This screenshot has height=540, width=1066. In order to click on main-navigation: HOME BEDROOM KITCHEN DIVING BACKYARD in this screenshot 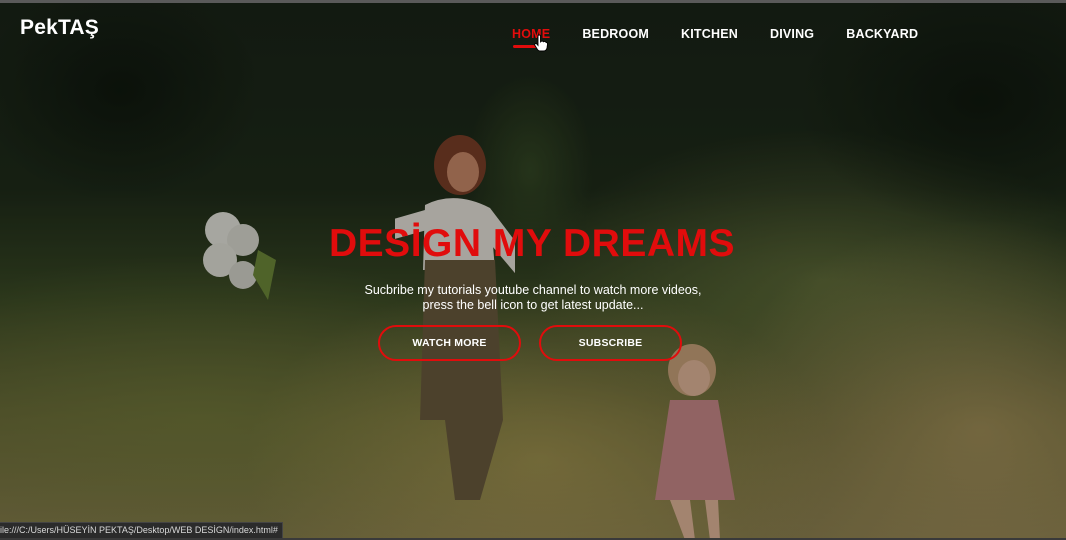, I will do `click(731, 34)`.